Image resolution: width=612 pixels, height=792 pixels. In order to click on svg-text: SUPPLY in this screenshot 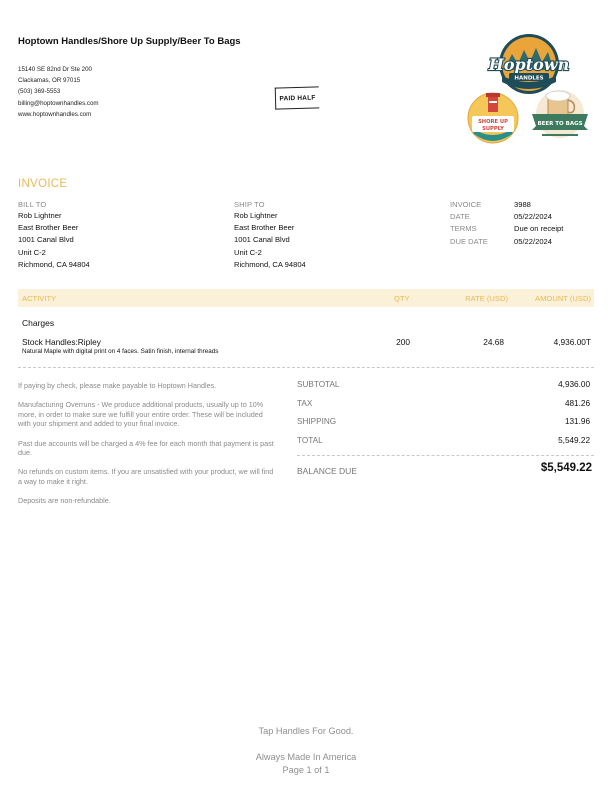, I will do `click(493, 129)`.